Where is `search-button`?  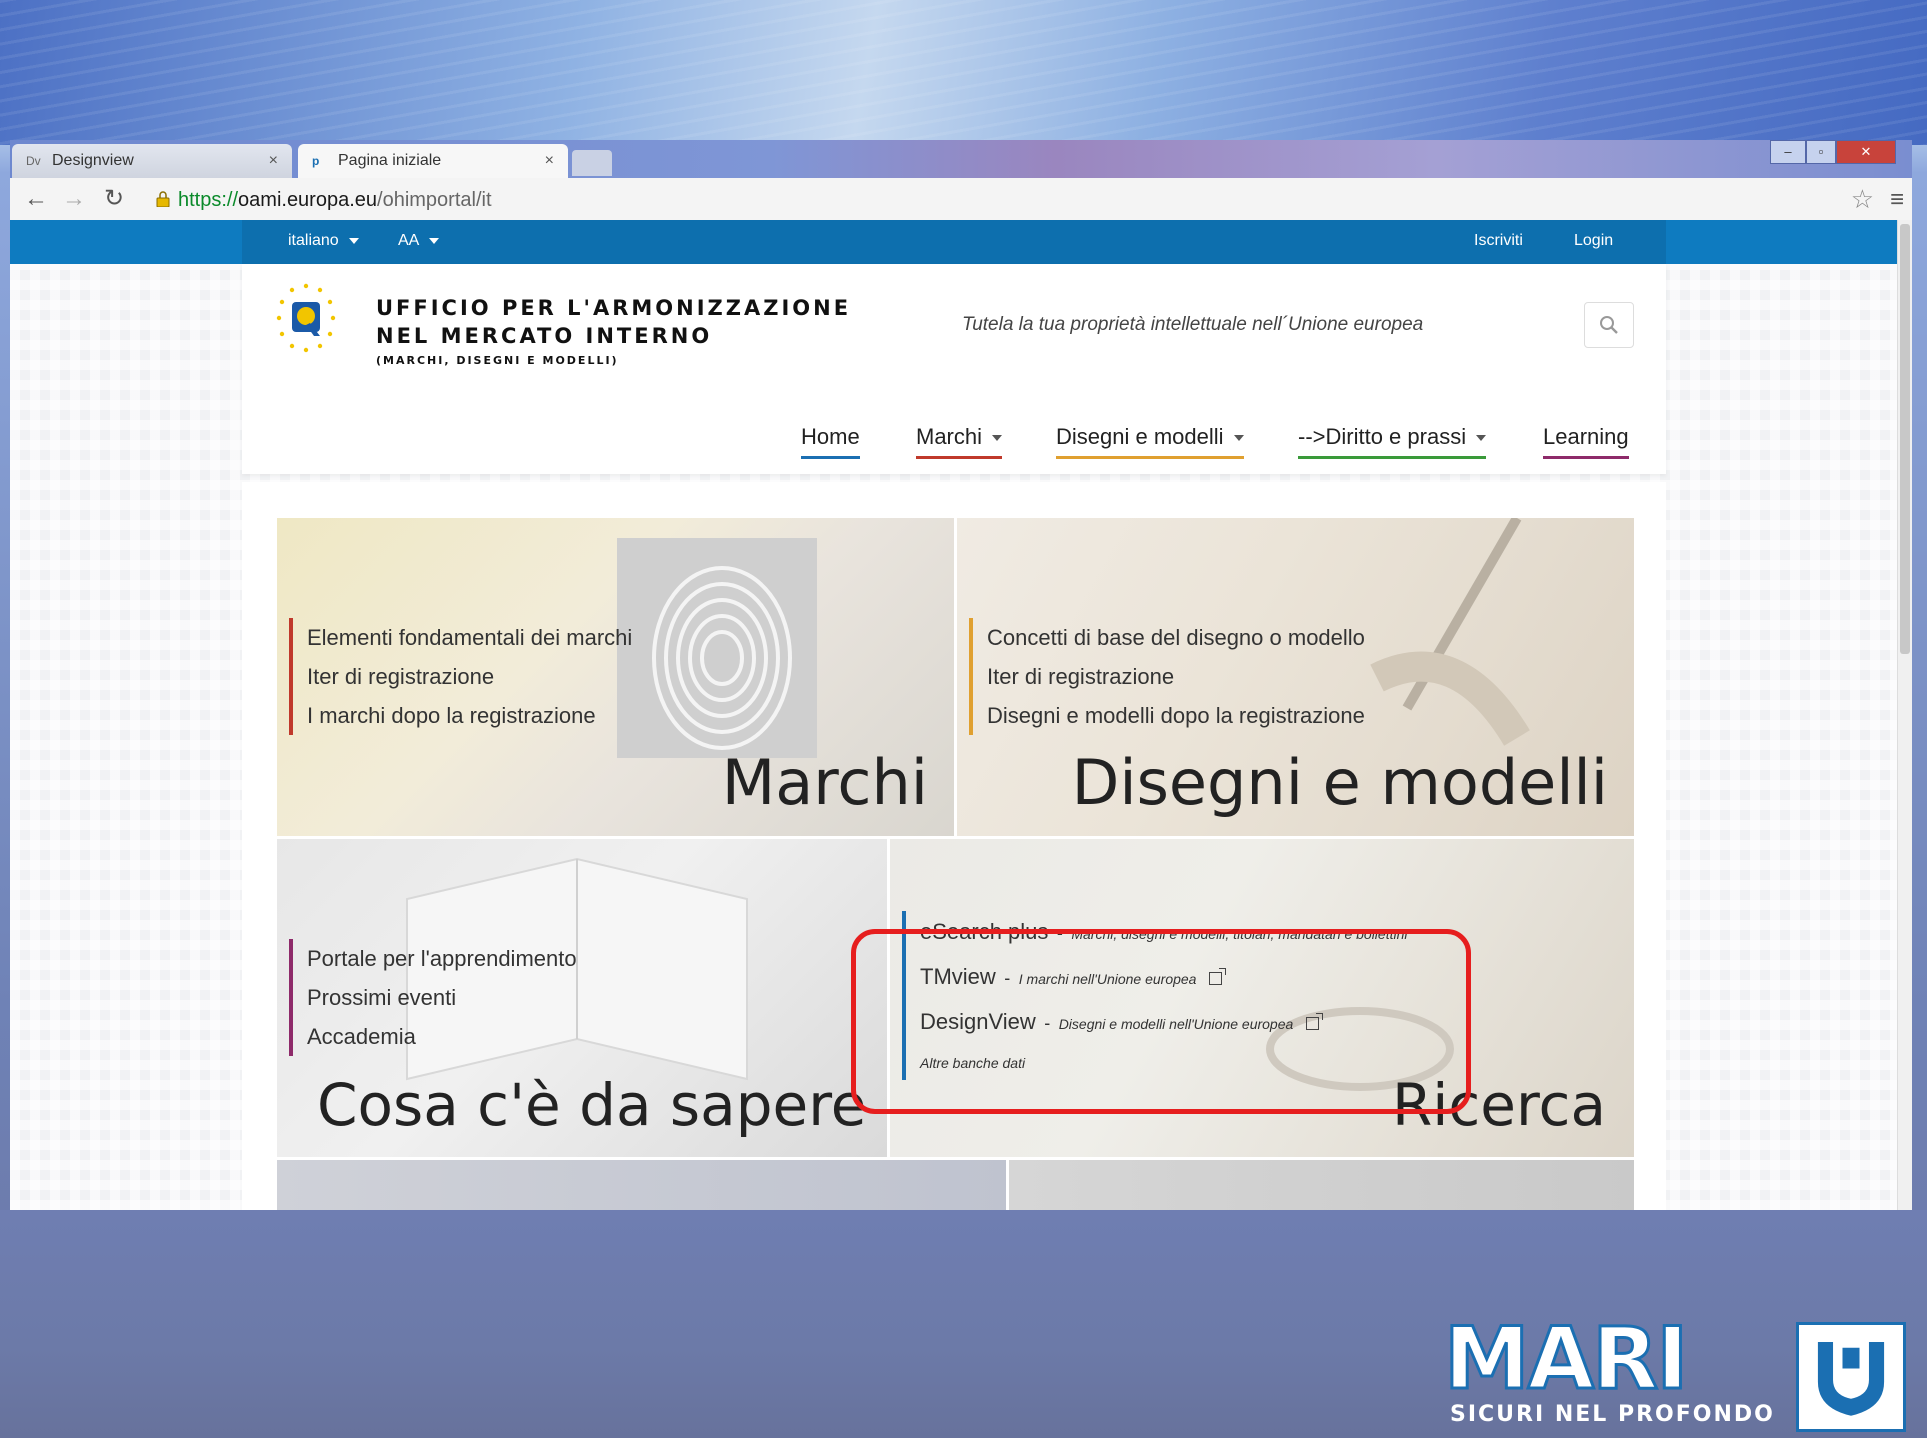
search-button is located at coordinates (1609, 325).